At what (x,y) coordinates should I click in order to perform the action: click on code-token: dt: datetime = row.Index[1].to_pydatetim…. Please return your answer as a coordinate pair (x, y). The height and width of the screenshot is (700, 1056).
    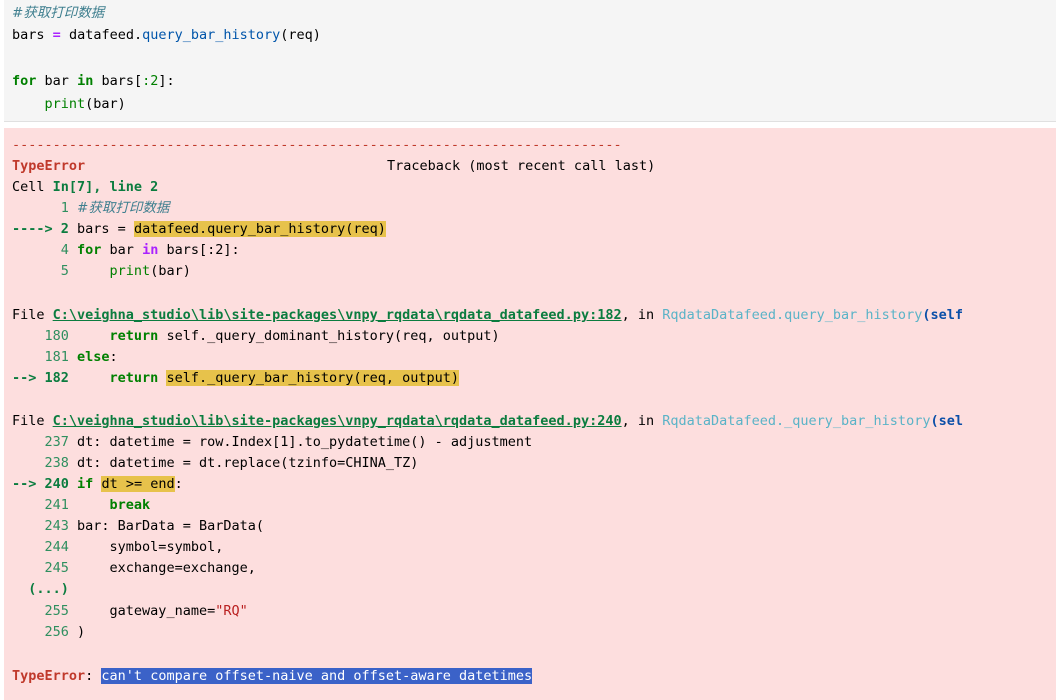
    Looking at the image, I should click on (300, 442).